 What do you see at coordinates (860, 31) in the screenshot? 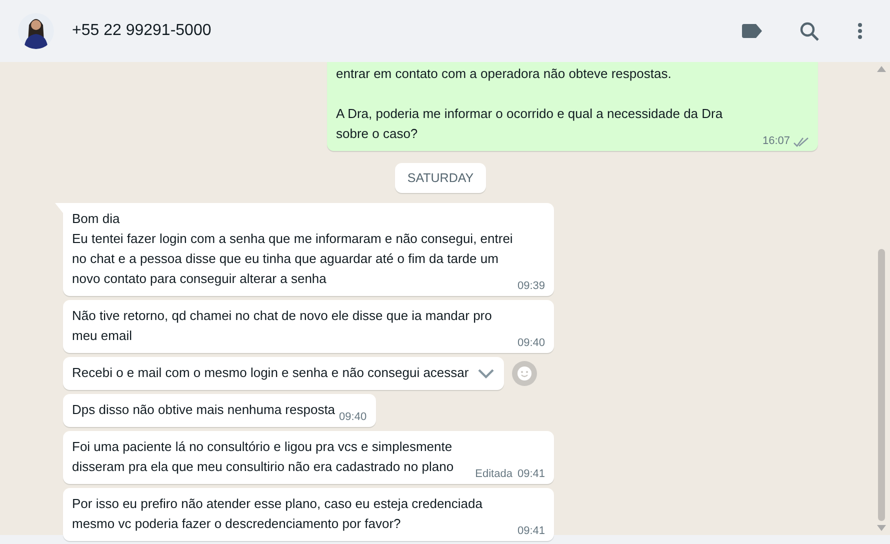
I see `menu-icon` at bounding box center [860, 31].